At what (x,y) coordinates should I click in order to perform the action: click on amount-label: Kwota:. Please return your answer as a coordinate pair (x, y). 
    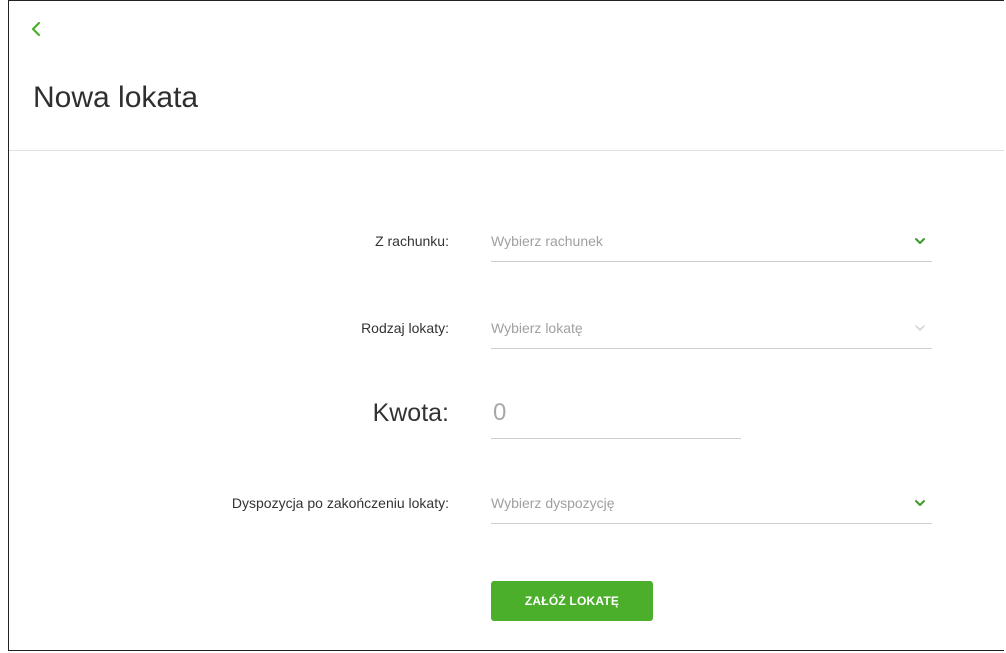
    Looking at the image, I should click on (410, 413).